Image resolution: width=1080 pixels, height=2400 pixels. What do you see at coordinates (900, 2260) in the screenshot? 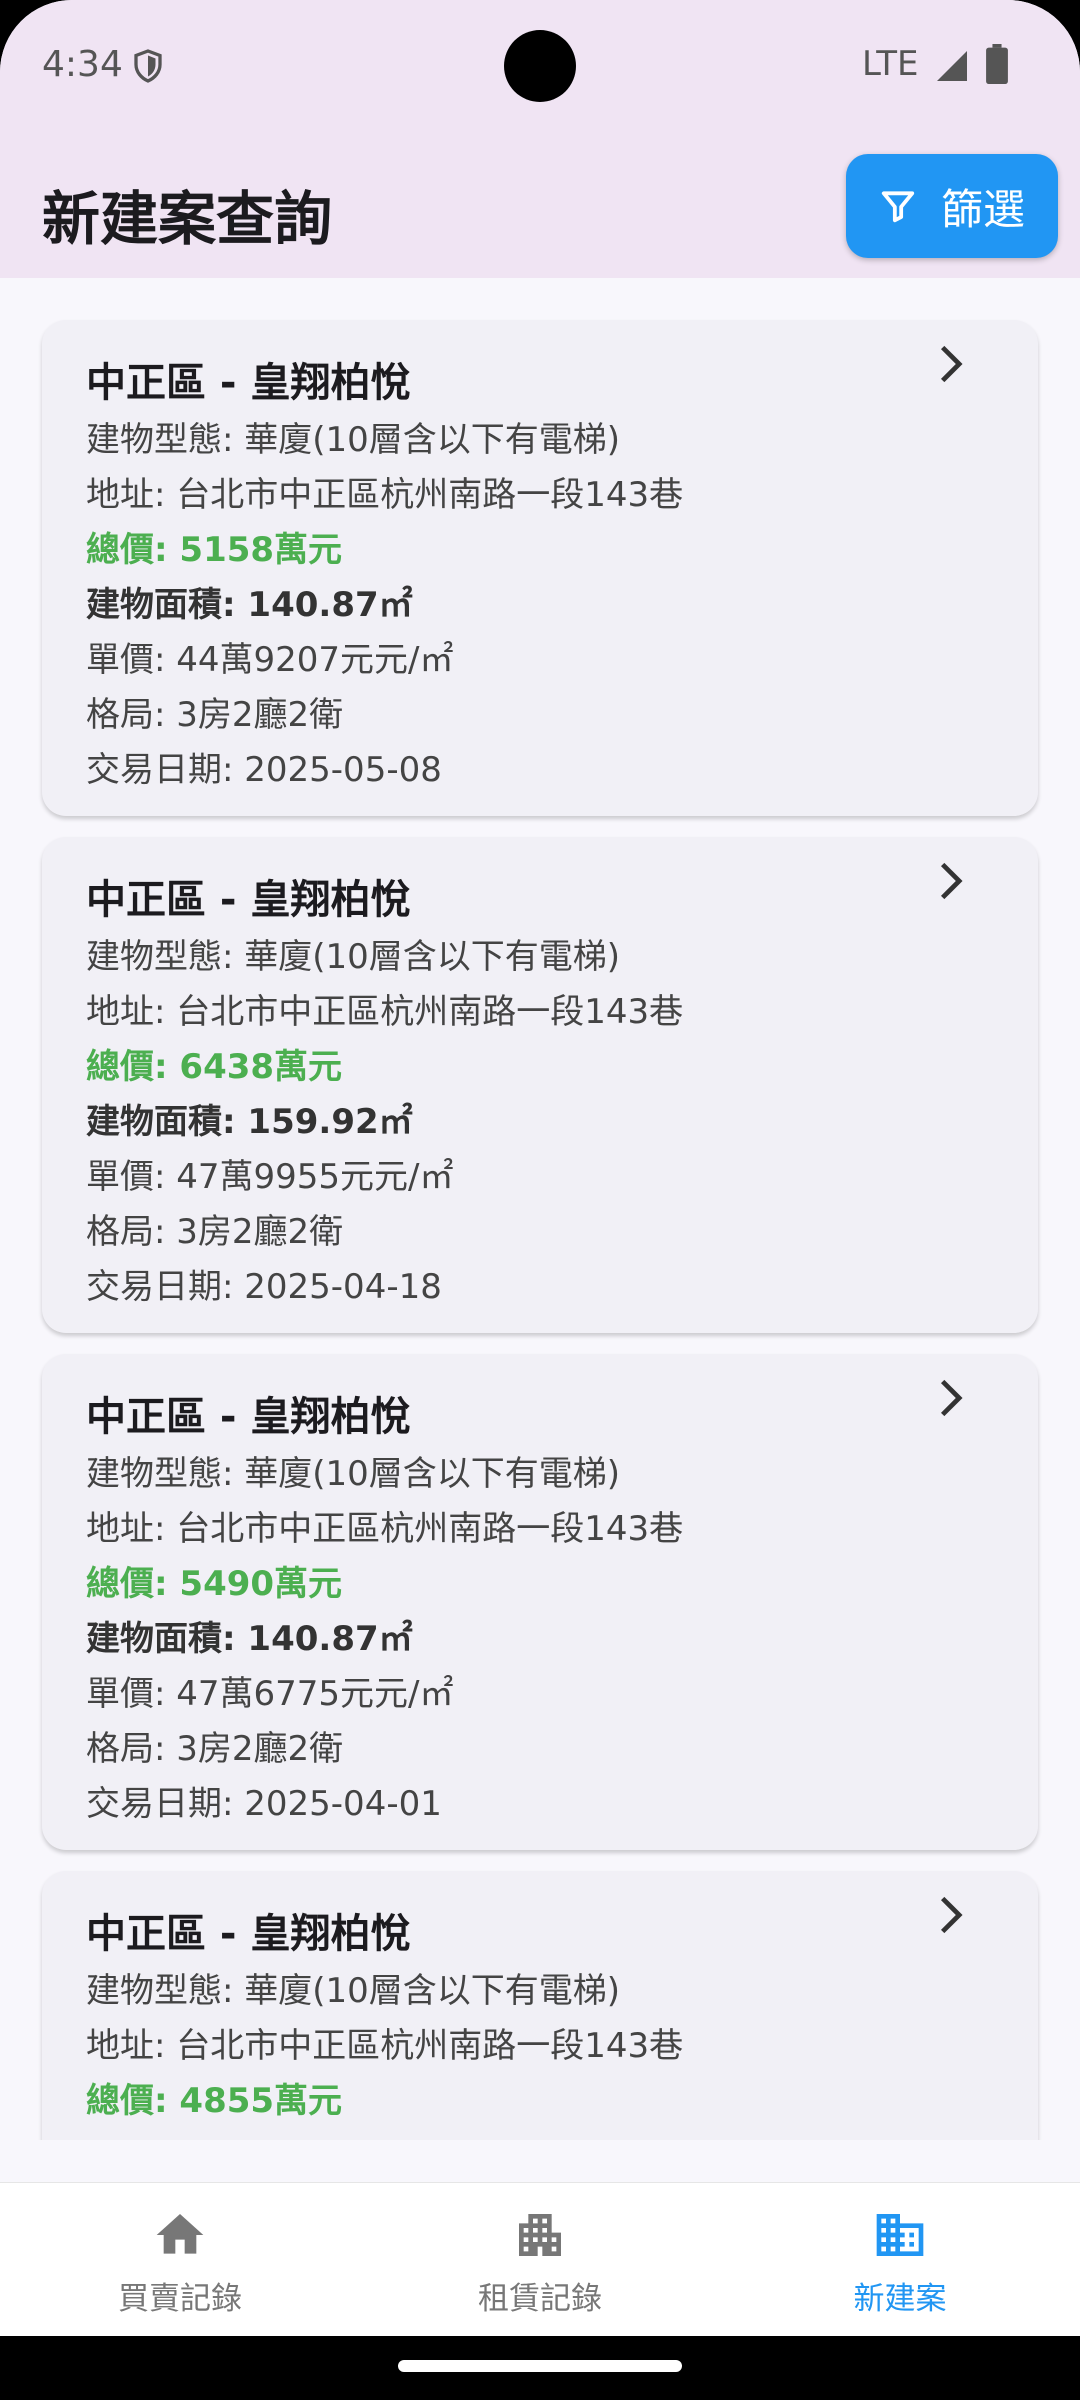
I see `nav-item-new-projects: 新建案` at bounding box center [900, 2260].